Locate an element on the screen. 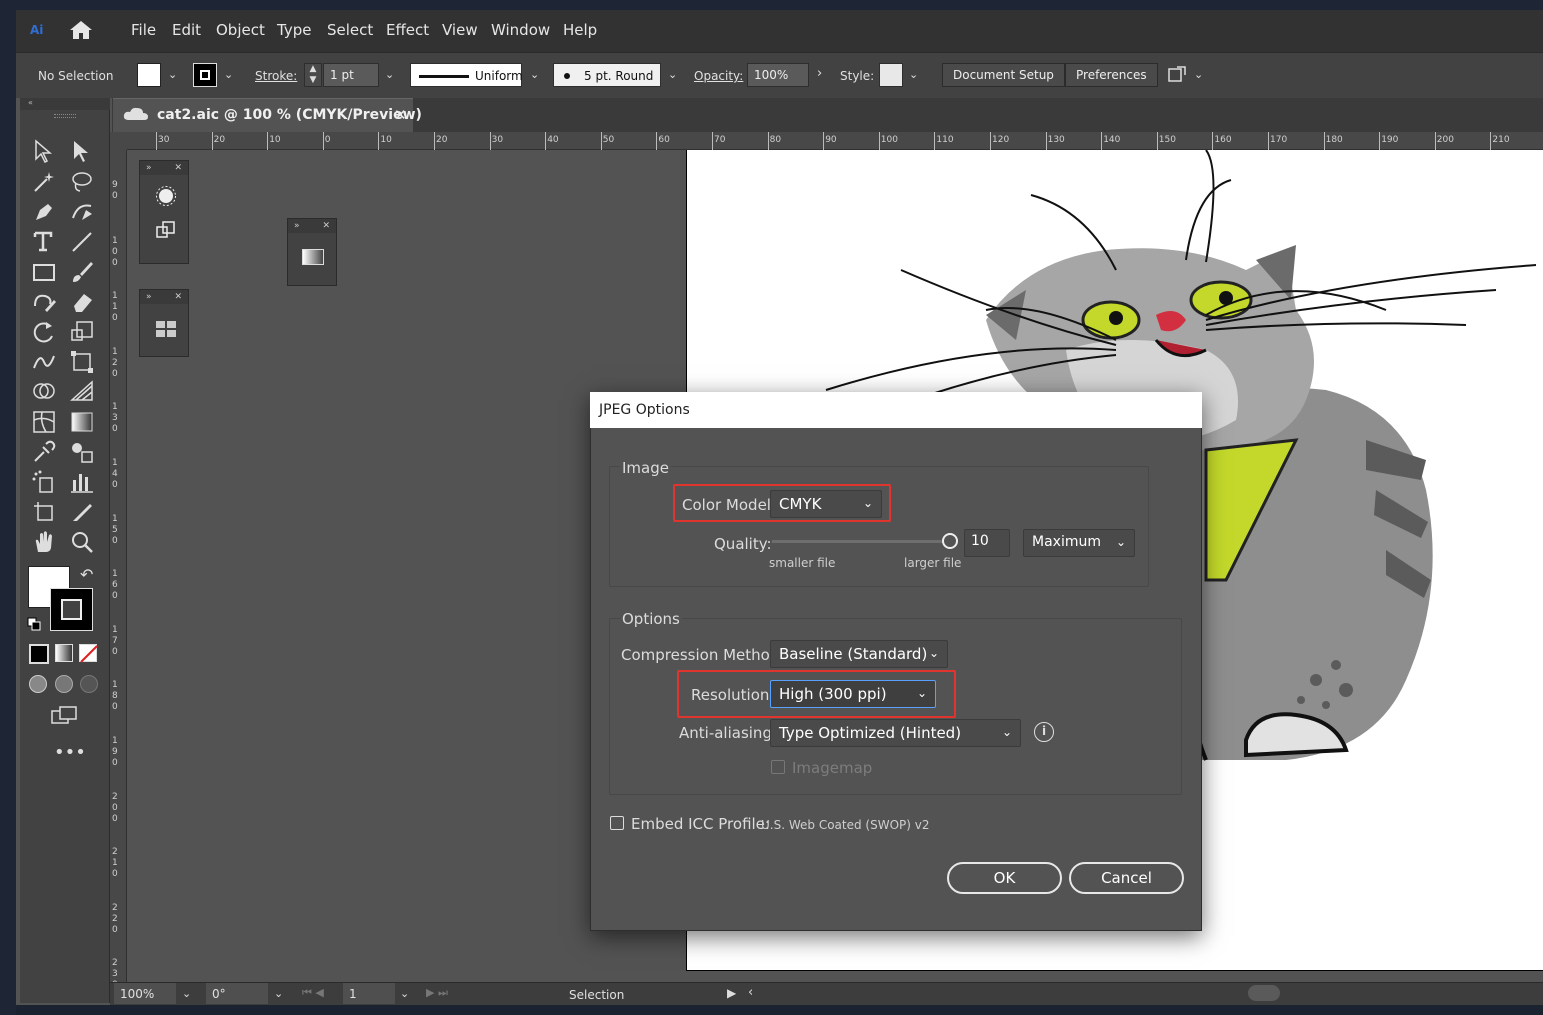 Image resolution: width=1543 pixels, height=1015 pixels. preferences-button: Preferences is located at coordinates (1111, 75).